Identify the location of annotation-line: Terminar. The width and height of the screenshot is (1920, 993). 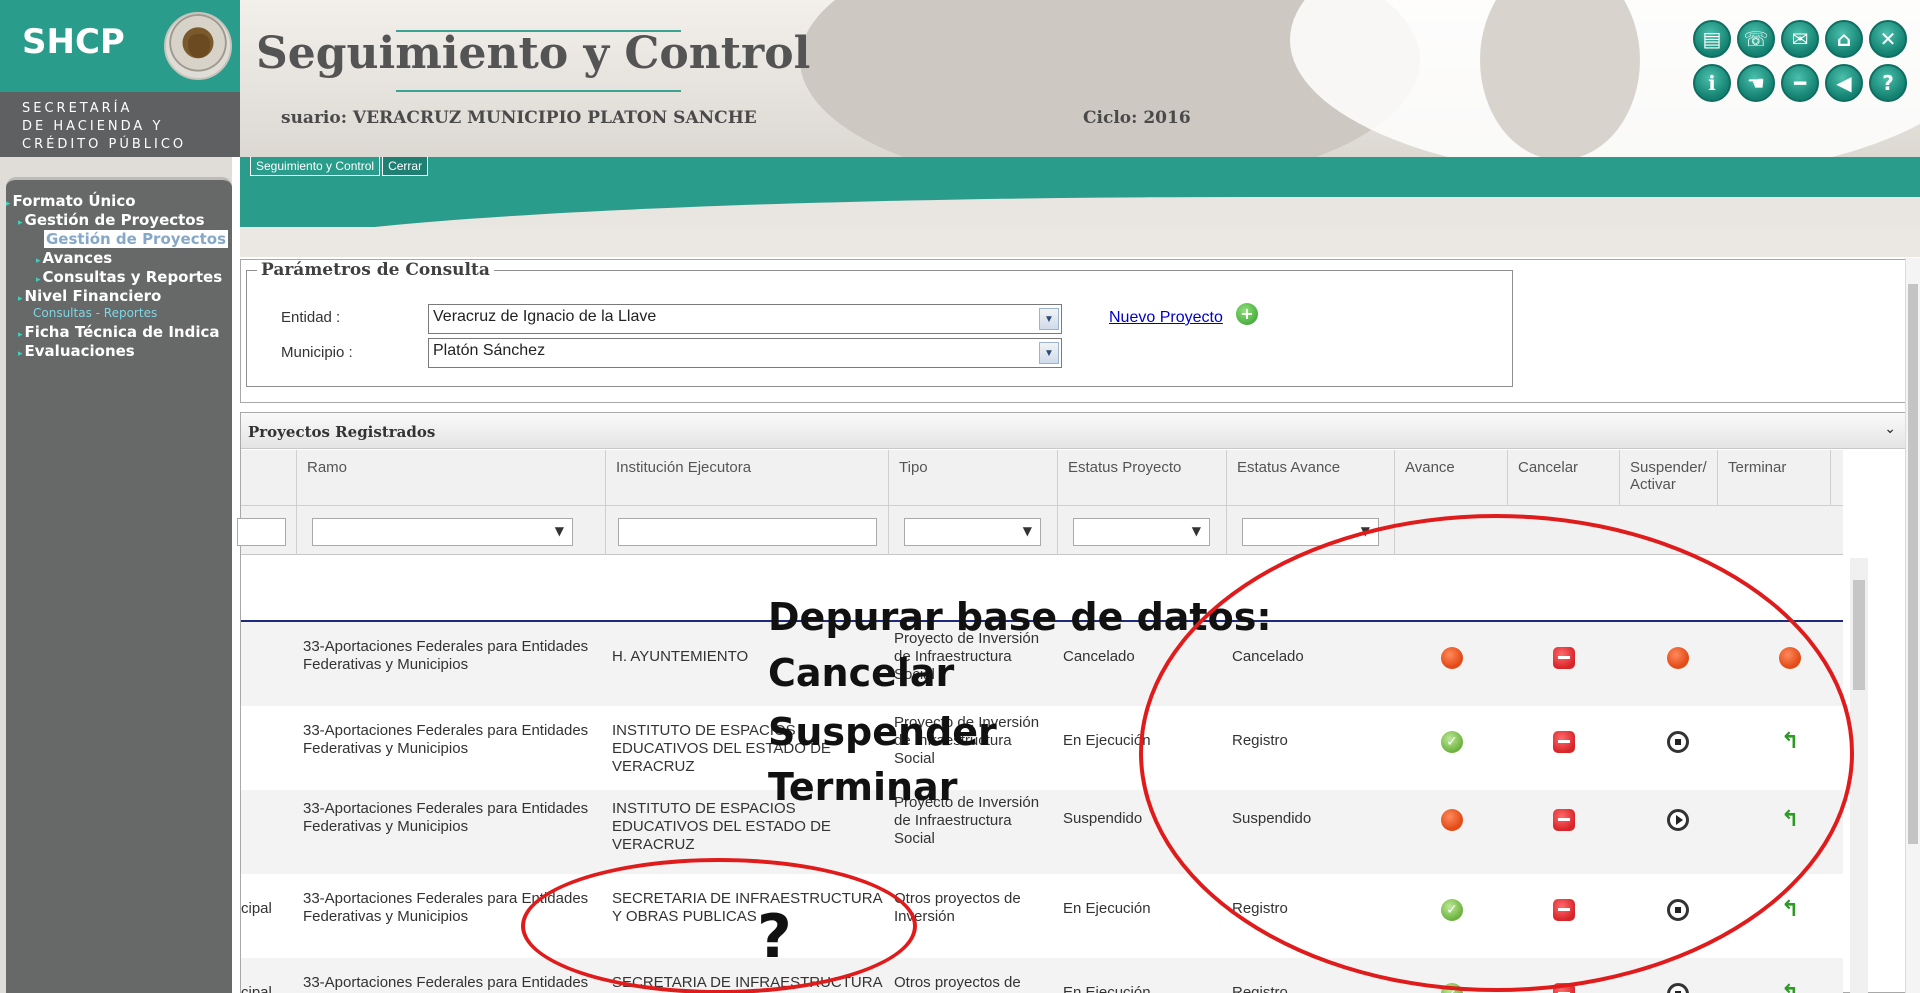
(863, 787).